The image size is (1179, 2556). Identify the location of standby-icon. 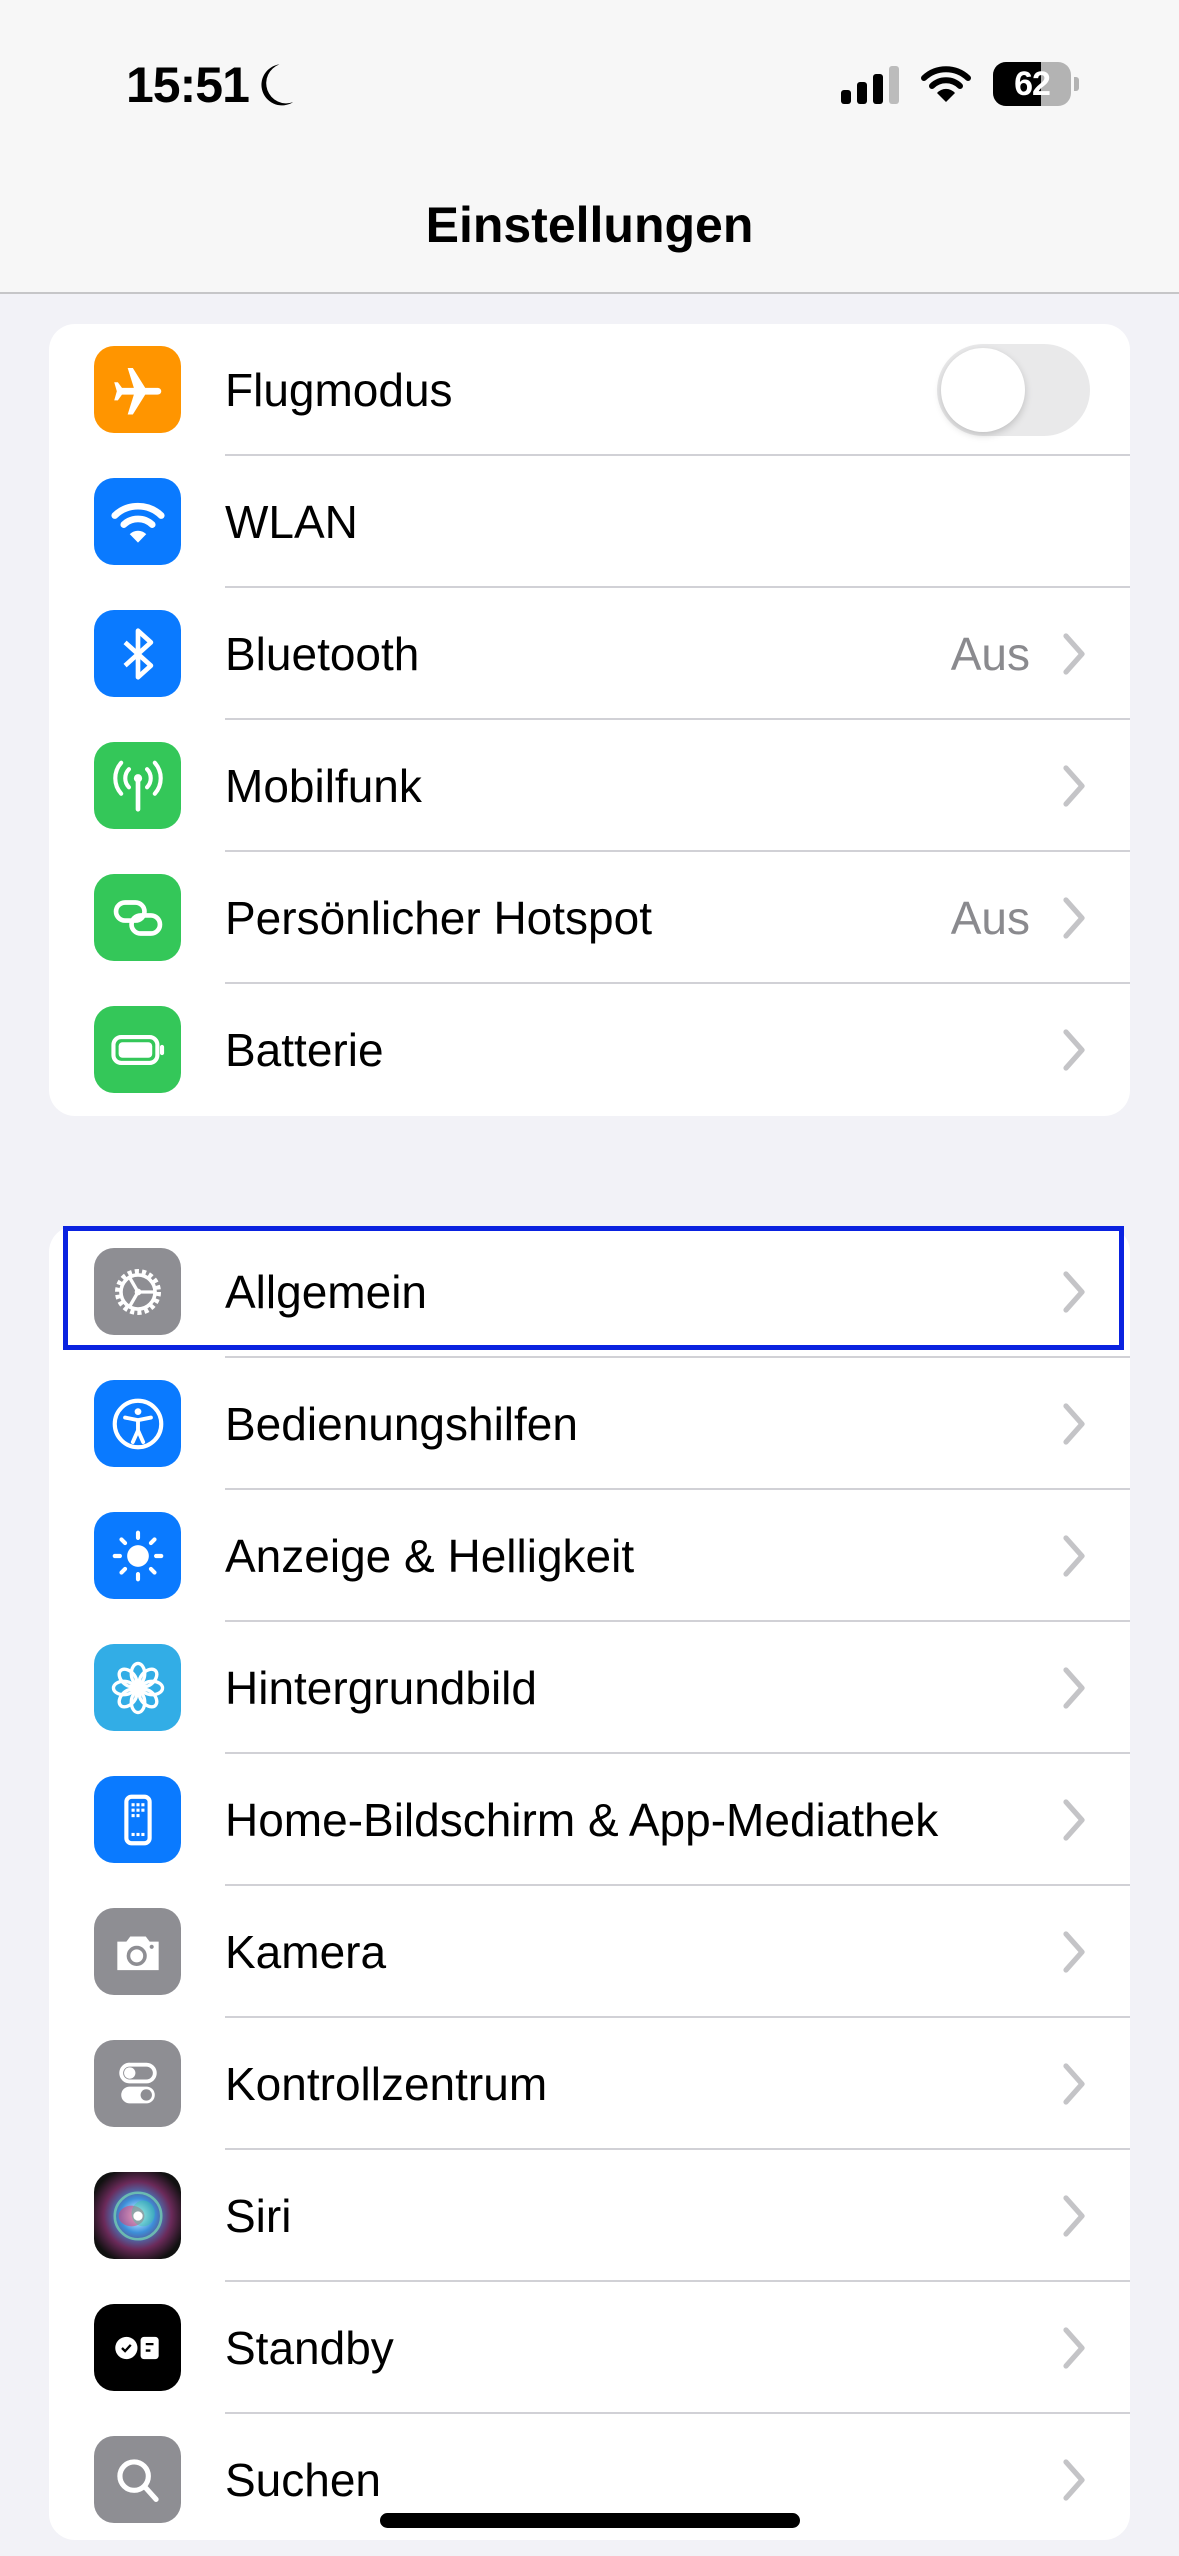
(137, 2347).